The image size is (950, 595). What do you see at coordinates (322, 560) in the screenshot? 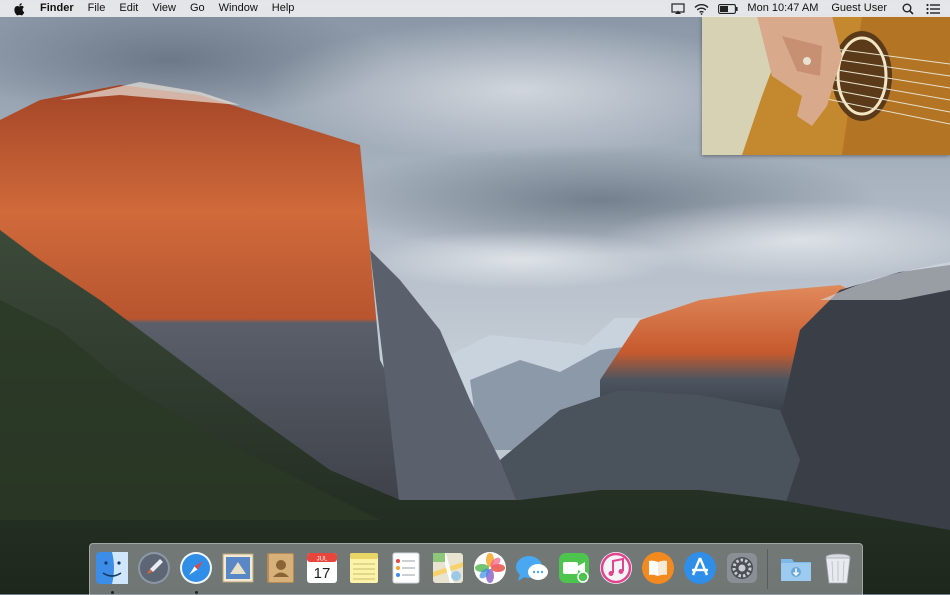
I see `calendar-month: JUL` at bounding box center [322, 560].